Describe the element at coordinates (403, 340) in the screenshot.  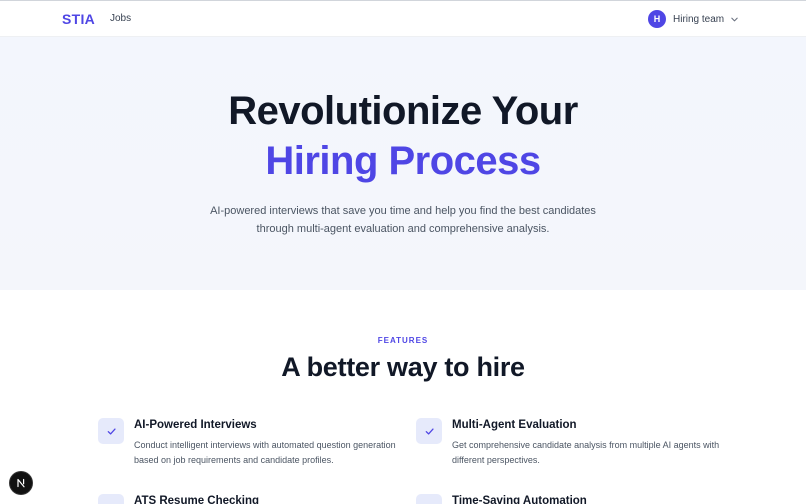
I see `features-eyebrow: FEATURES` at that location.